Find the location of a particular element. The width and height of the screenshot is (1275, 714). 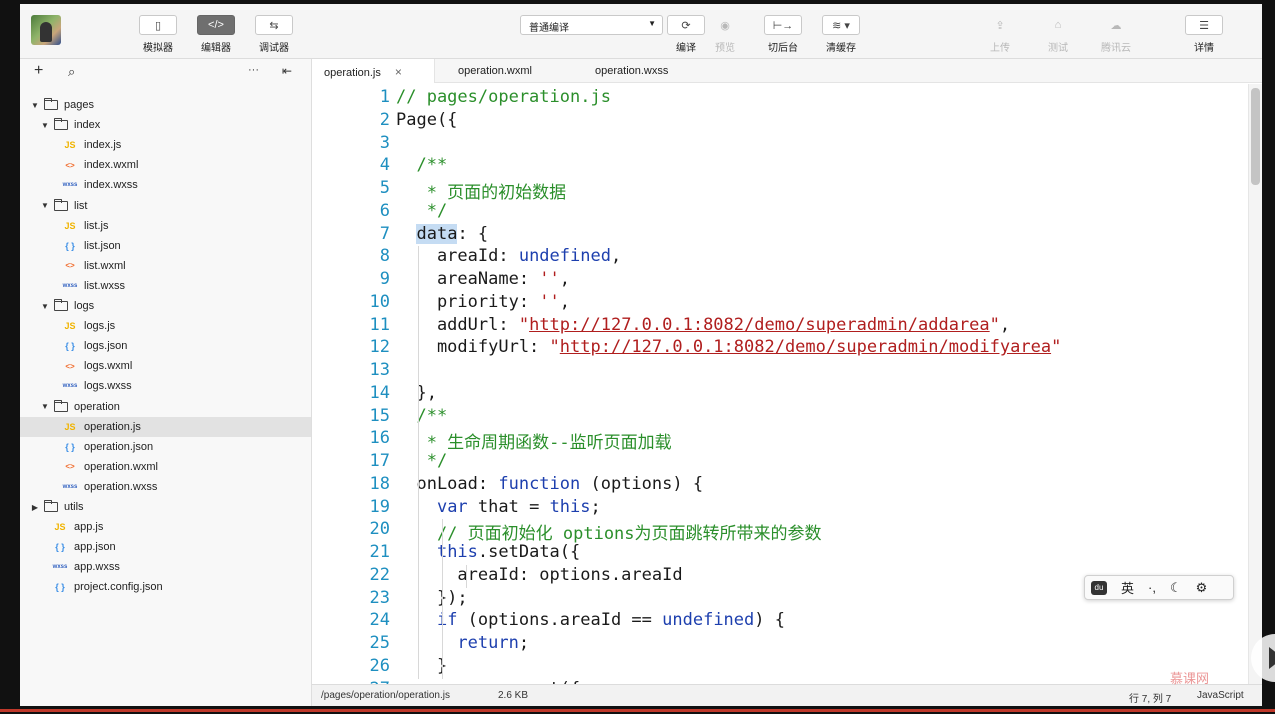

code-line: }); is located at coordinates (432, 598).